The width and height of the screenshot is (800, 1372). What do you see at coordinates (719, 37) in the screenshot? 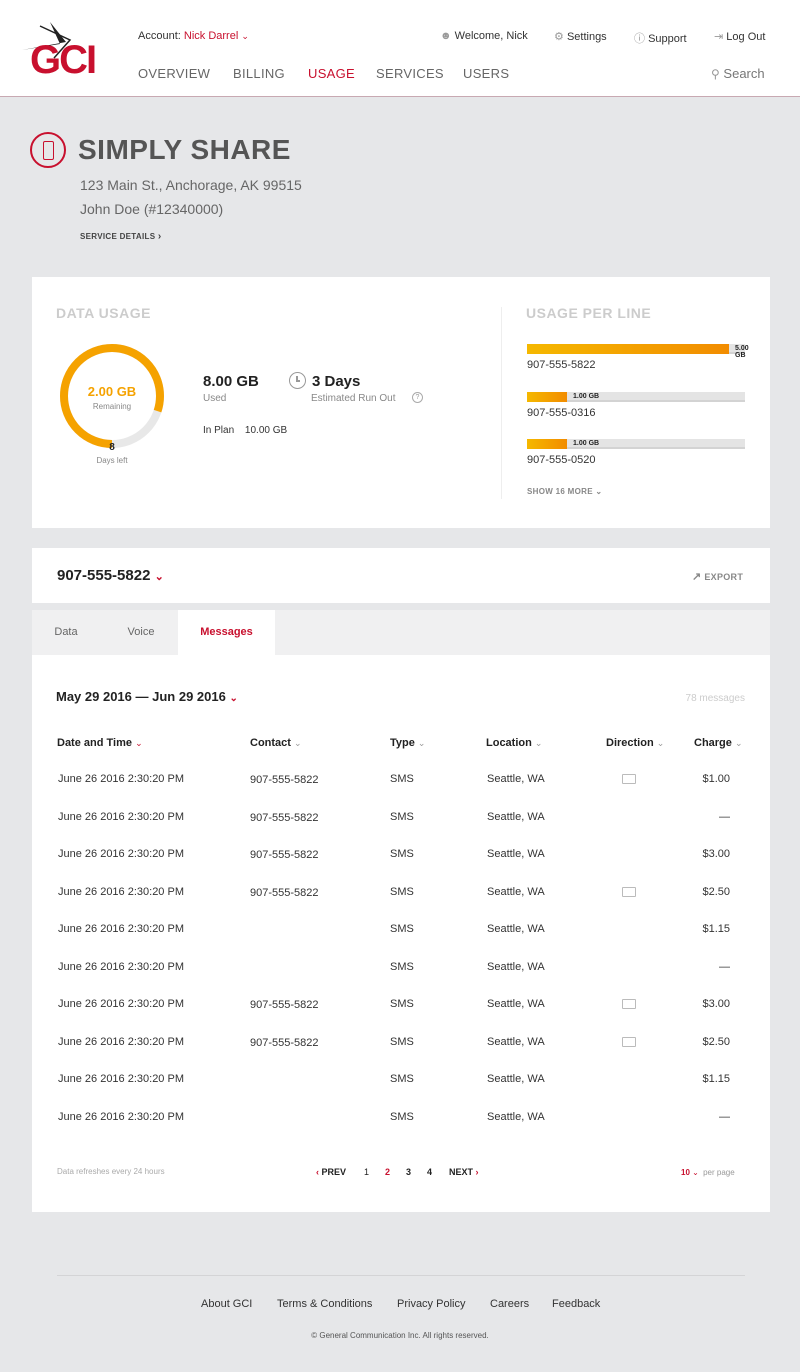
I see `logout-icon: ⇥` at bounding box center [719, 37].